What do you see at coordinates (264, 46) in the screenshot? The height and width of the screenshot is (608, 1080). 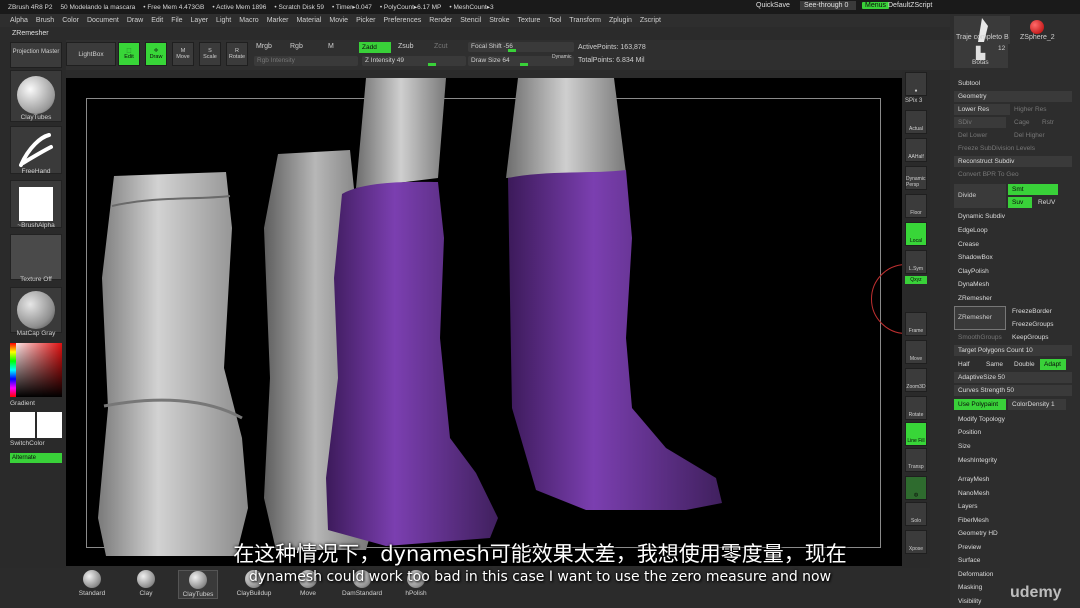 I see `mrgb-button: Mrgb` at bounding box center [264, 46].